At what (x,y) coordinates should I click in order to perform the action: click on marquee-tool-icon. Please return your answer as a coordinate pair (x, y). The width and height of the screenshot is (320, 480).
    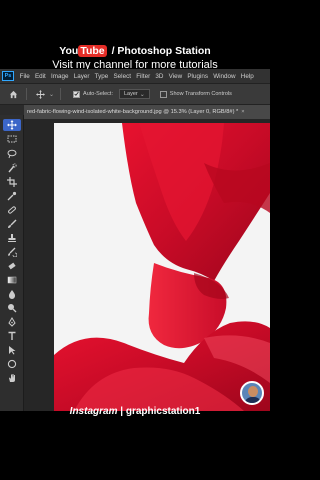
    Looking at the image, I should click on (12, 139).